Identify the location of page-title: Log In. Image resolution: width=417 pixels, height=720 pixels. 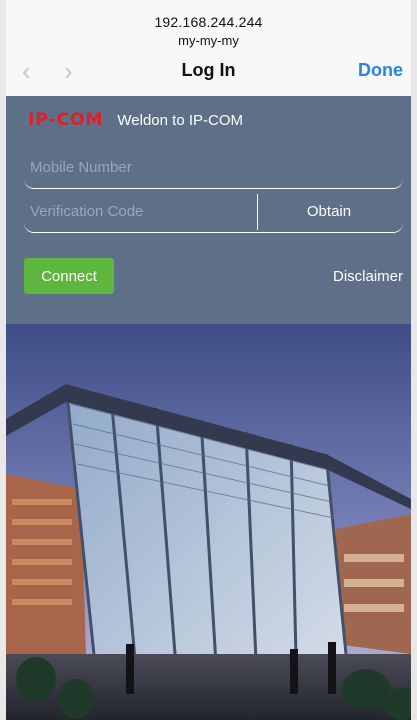
(208, 70).